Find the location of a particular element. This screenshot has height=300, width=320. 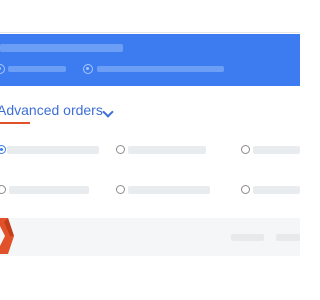

header-option-2-placeholder is located at coordinates (160, 69).